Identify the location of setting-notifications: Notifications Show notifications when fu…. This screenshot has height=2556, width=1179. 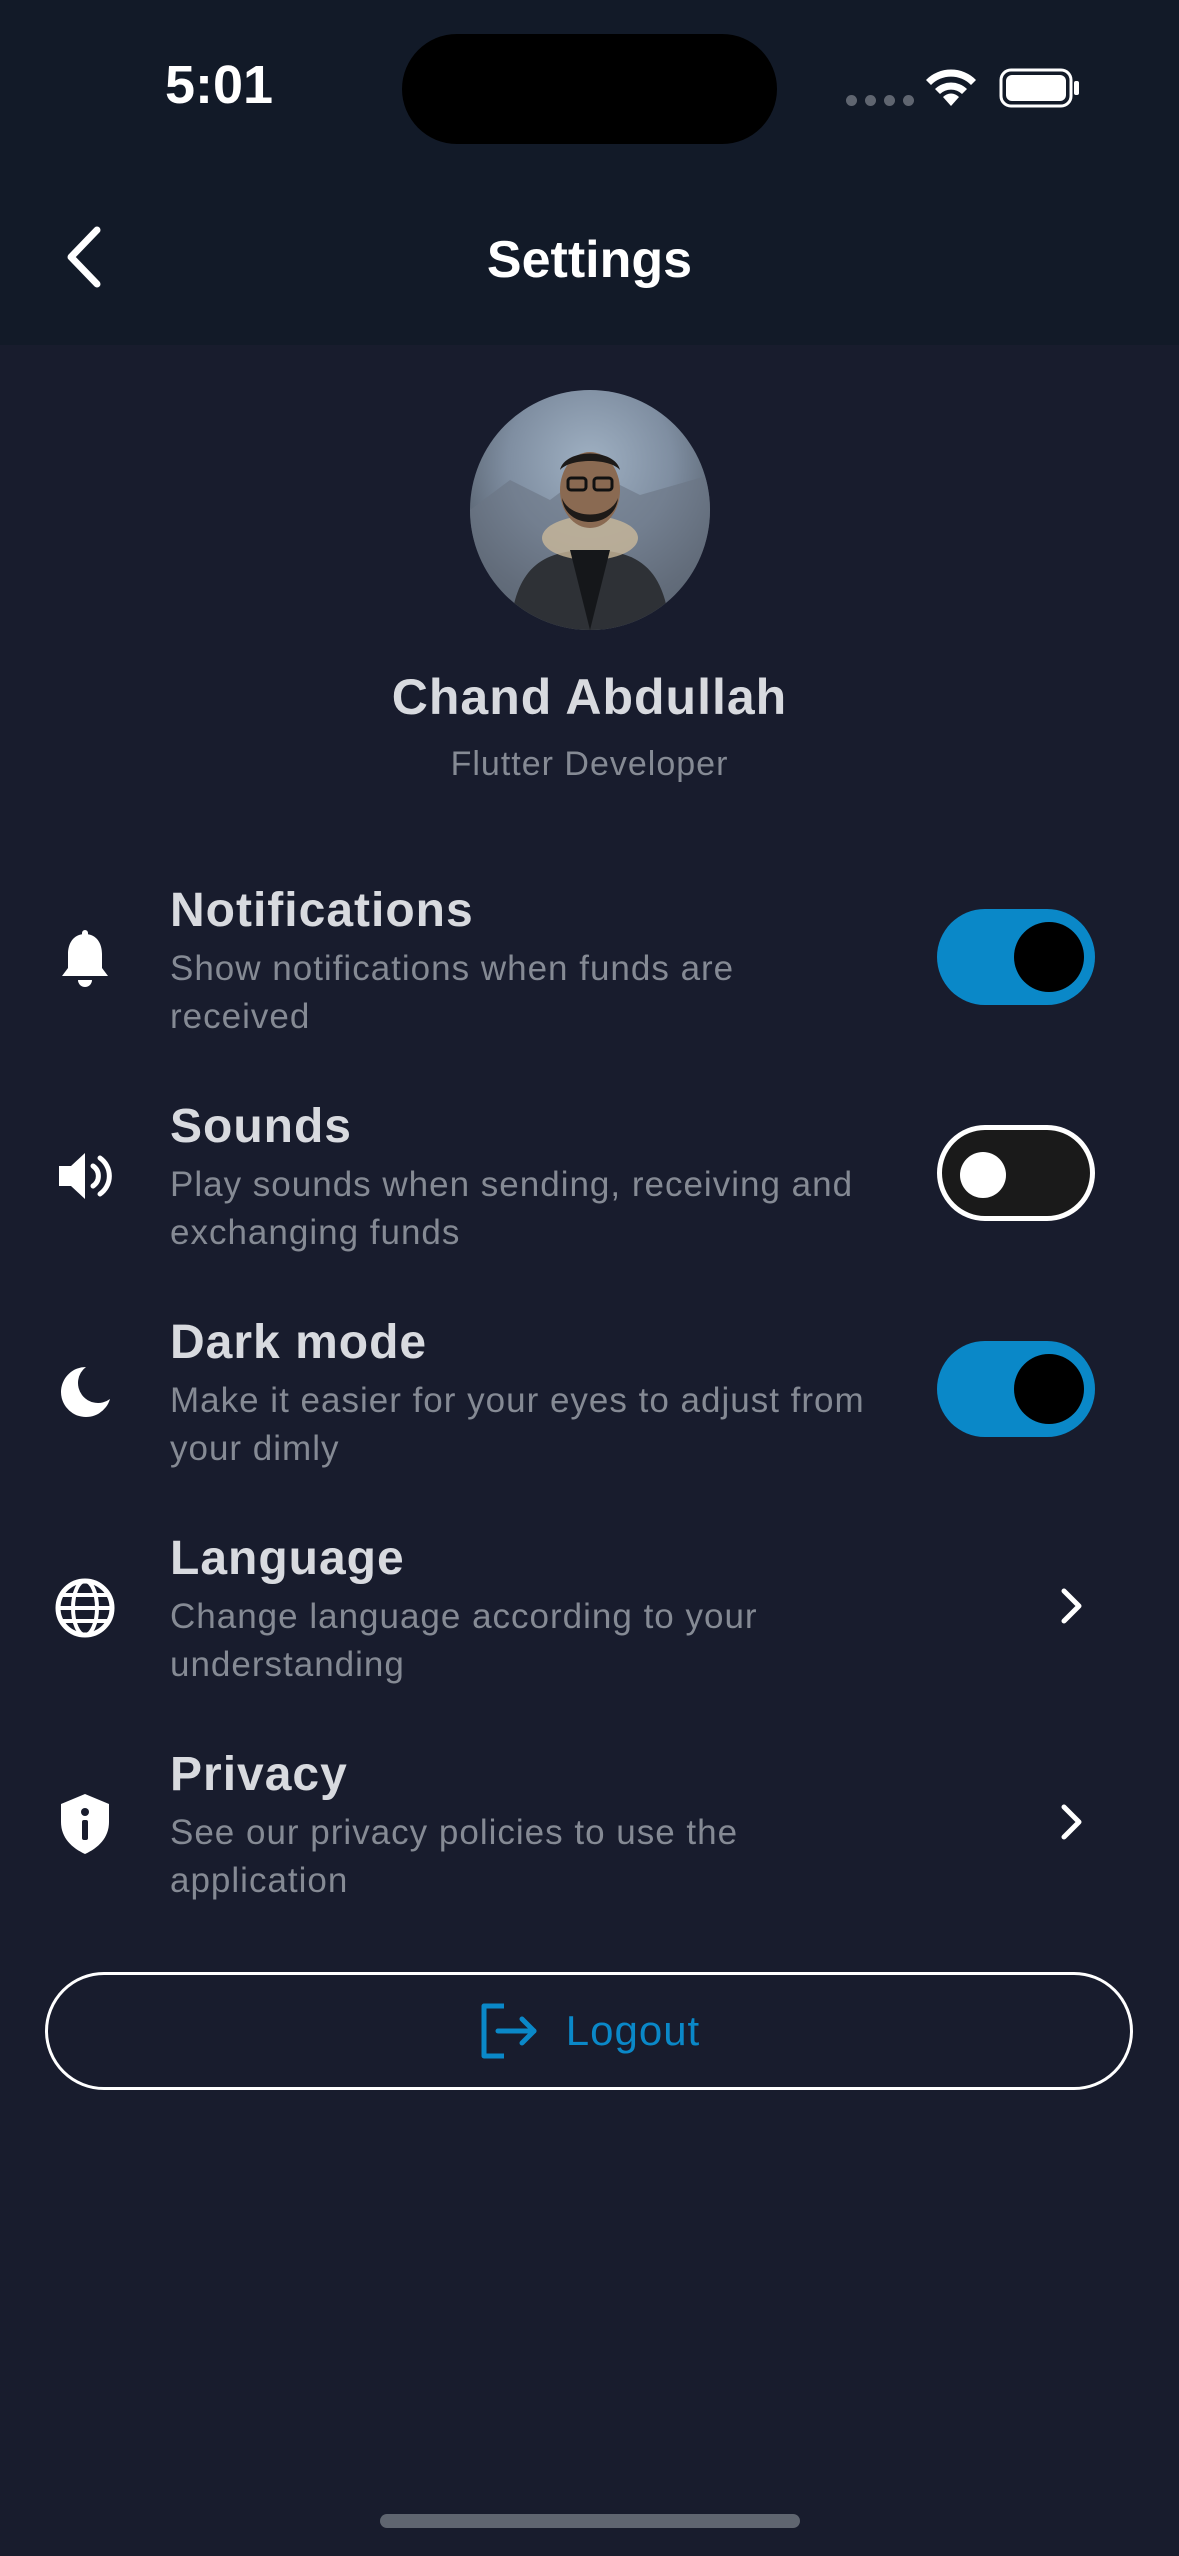
(589, 983).